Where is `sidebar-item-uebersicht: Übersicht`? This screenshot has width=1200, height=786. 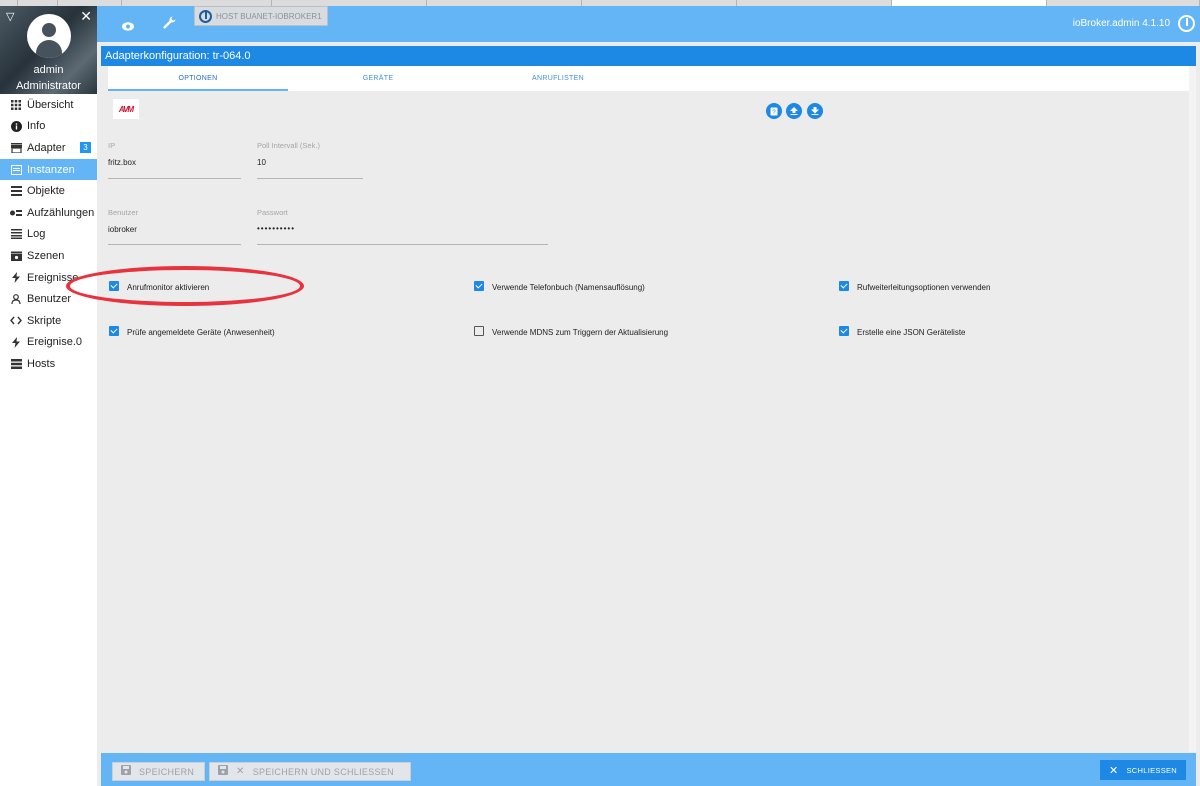
sidebar-item-uebersicht: Übersicht is located at coordinates (48, 105).